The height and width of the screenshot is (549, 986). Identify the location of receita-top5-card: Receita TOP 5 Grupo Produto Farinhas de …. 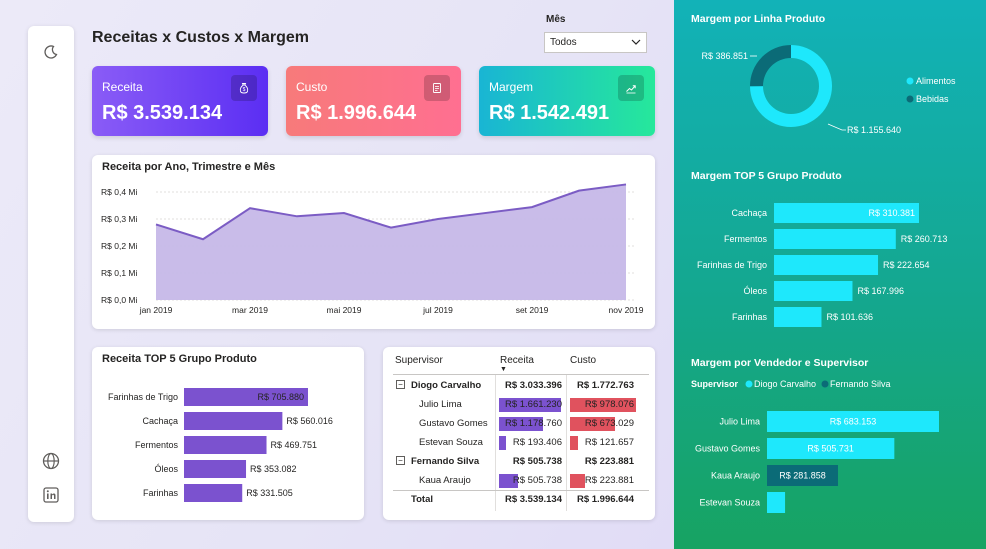
(228, 433).